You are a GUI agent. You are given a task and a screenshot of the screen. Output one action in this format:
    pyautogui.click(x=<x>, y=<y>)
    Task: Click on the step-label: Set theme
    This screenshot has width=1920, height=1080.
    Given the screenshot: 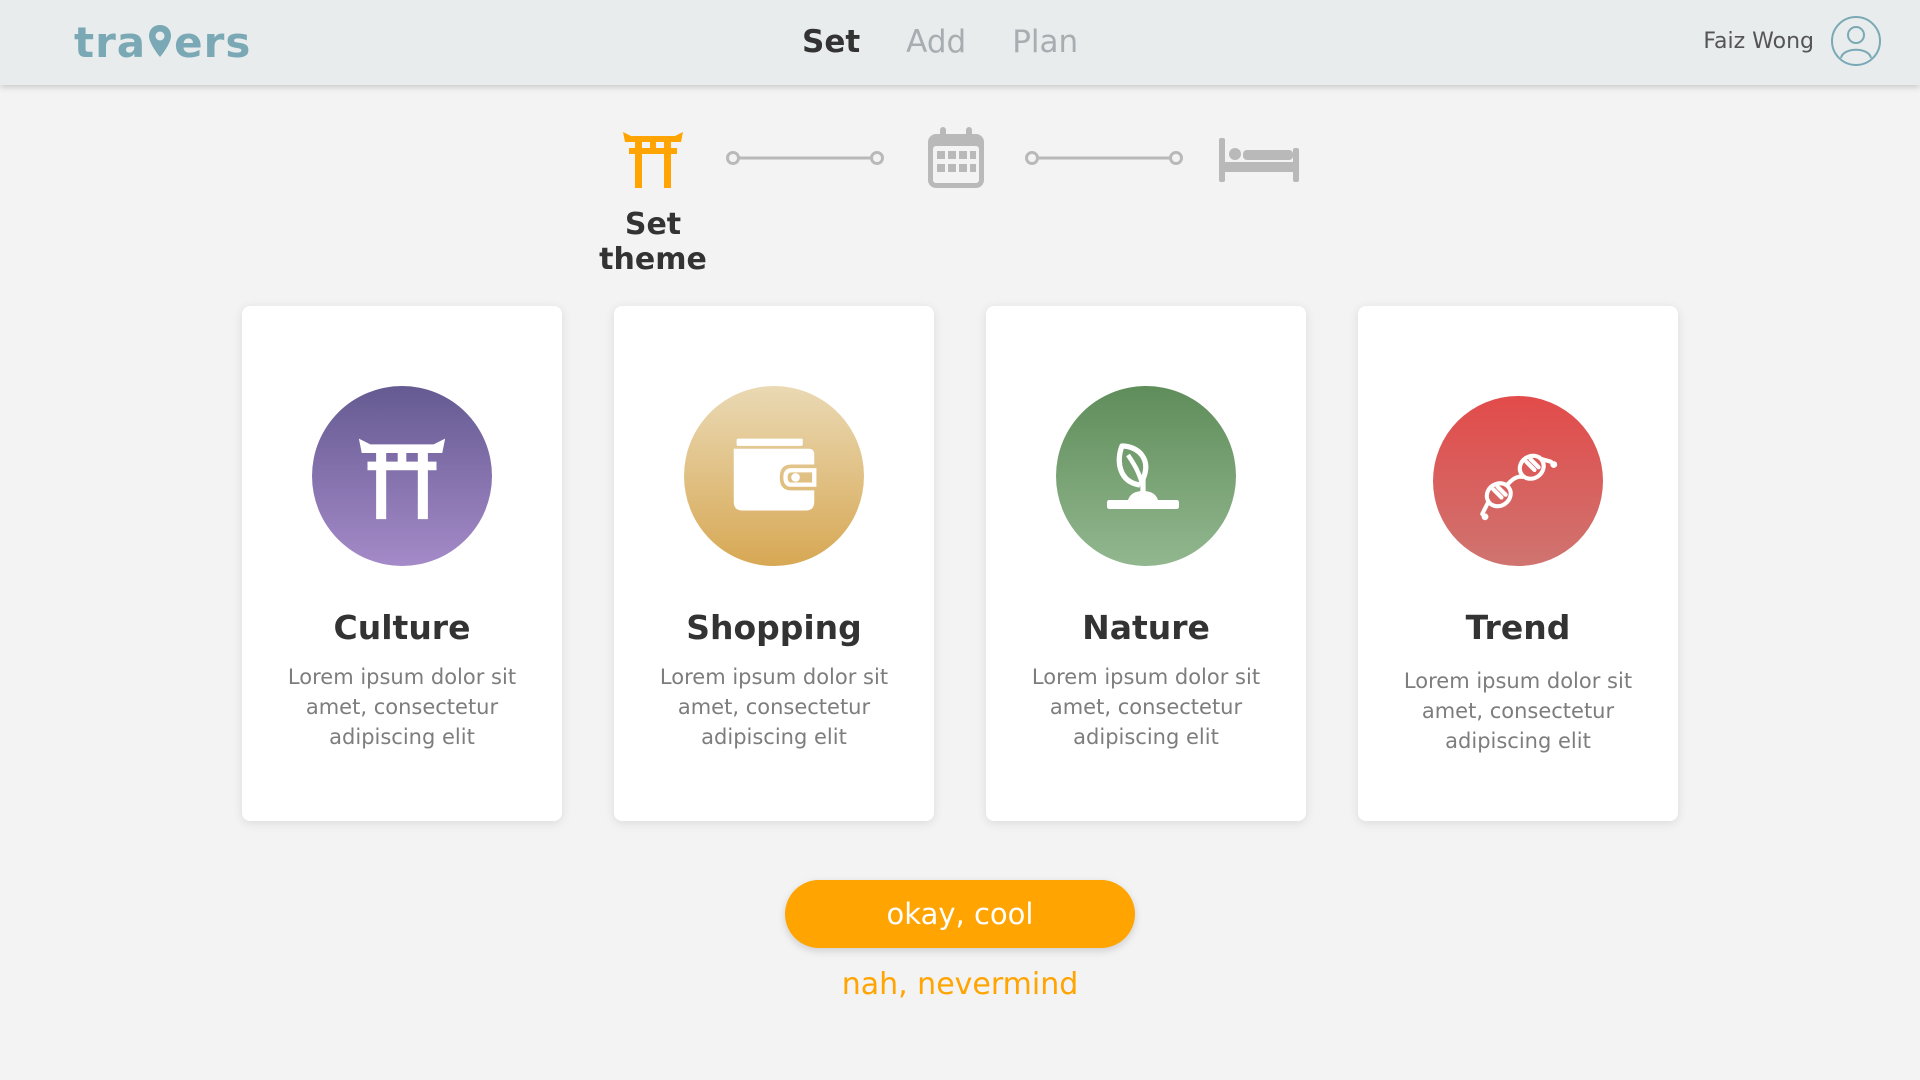 What is the action you would take?
    pyautogui.click(x=653, y=242)
    